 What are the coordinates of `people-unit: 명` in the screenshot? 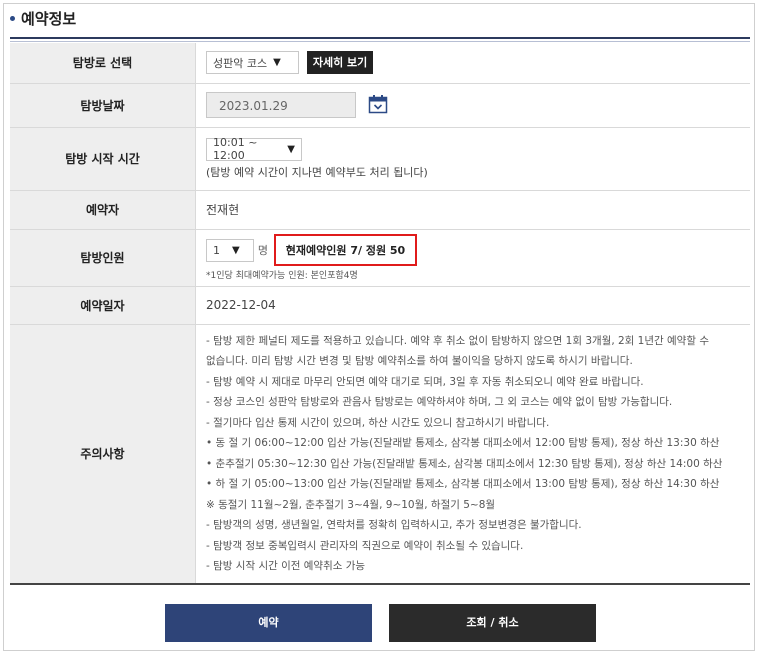 It's located at (262, 250).